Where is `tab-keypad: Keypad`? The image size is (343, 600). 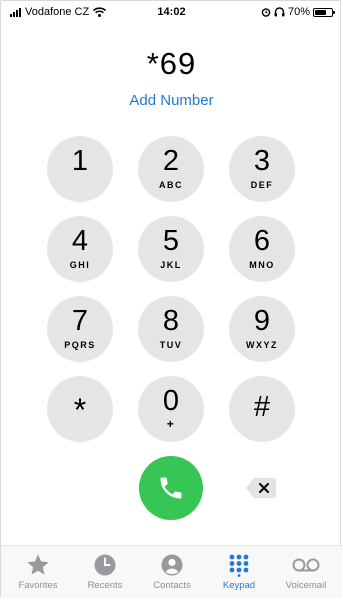
tab-keypad: Keypad is located at coordinates (239, 572).